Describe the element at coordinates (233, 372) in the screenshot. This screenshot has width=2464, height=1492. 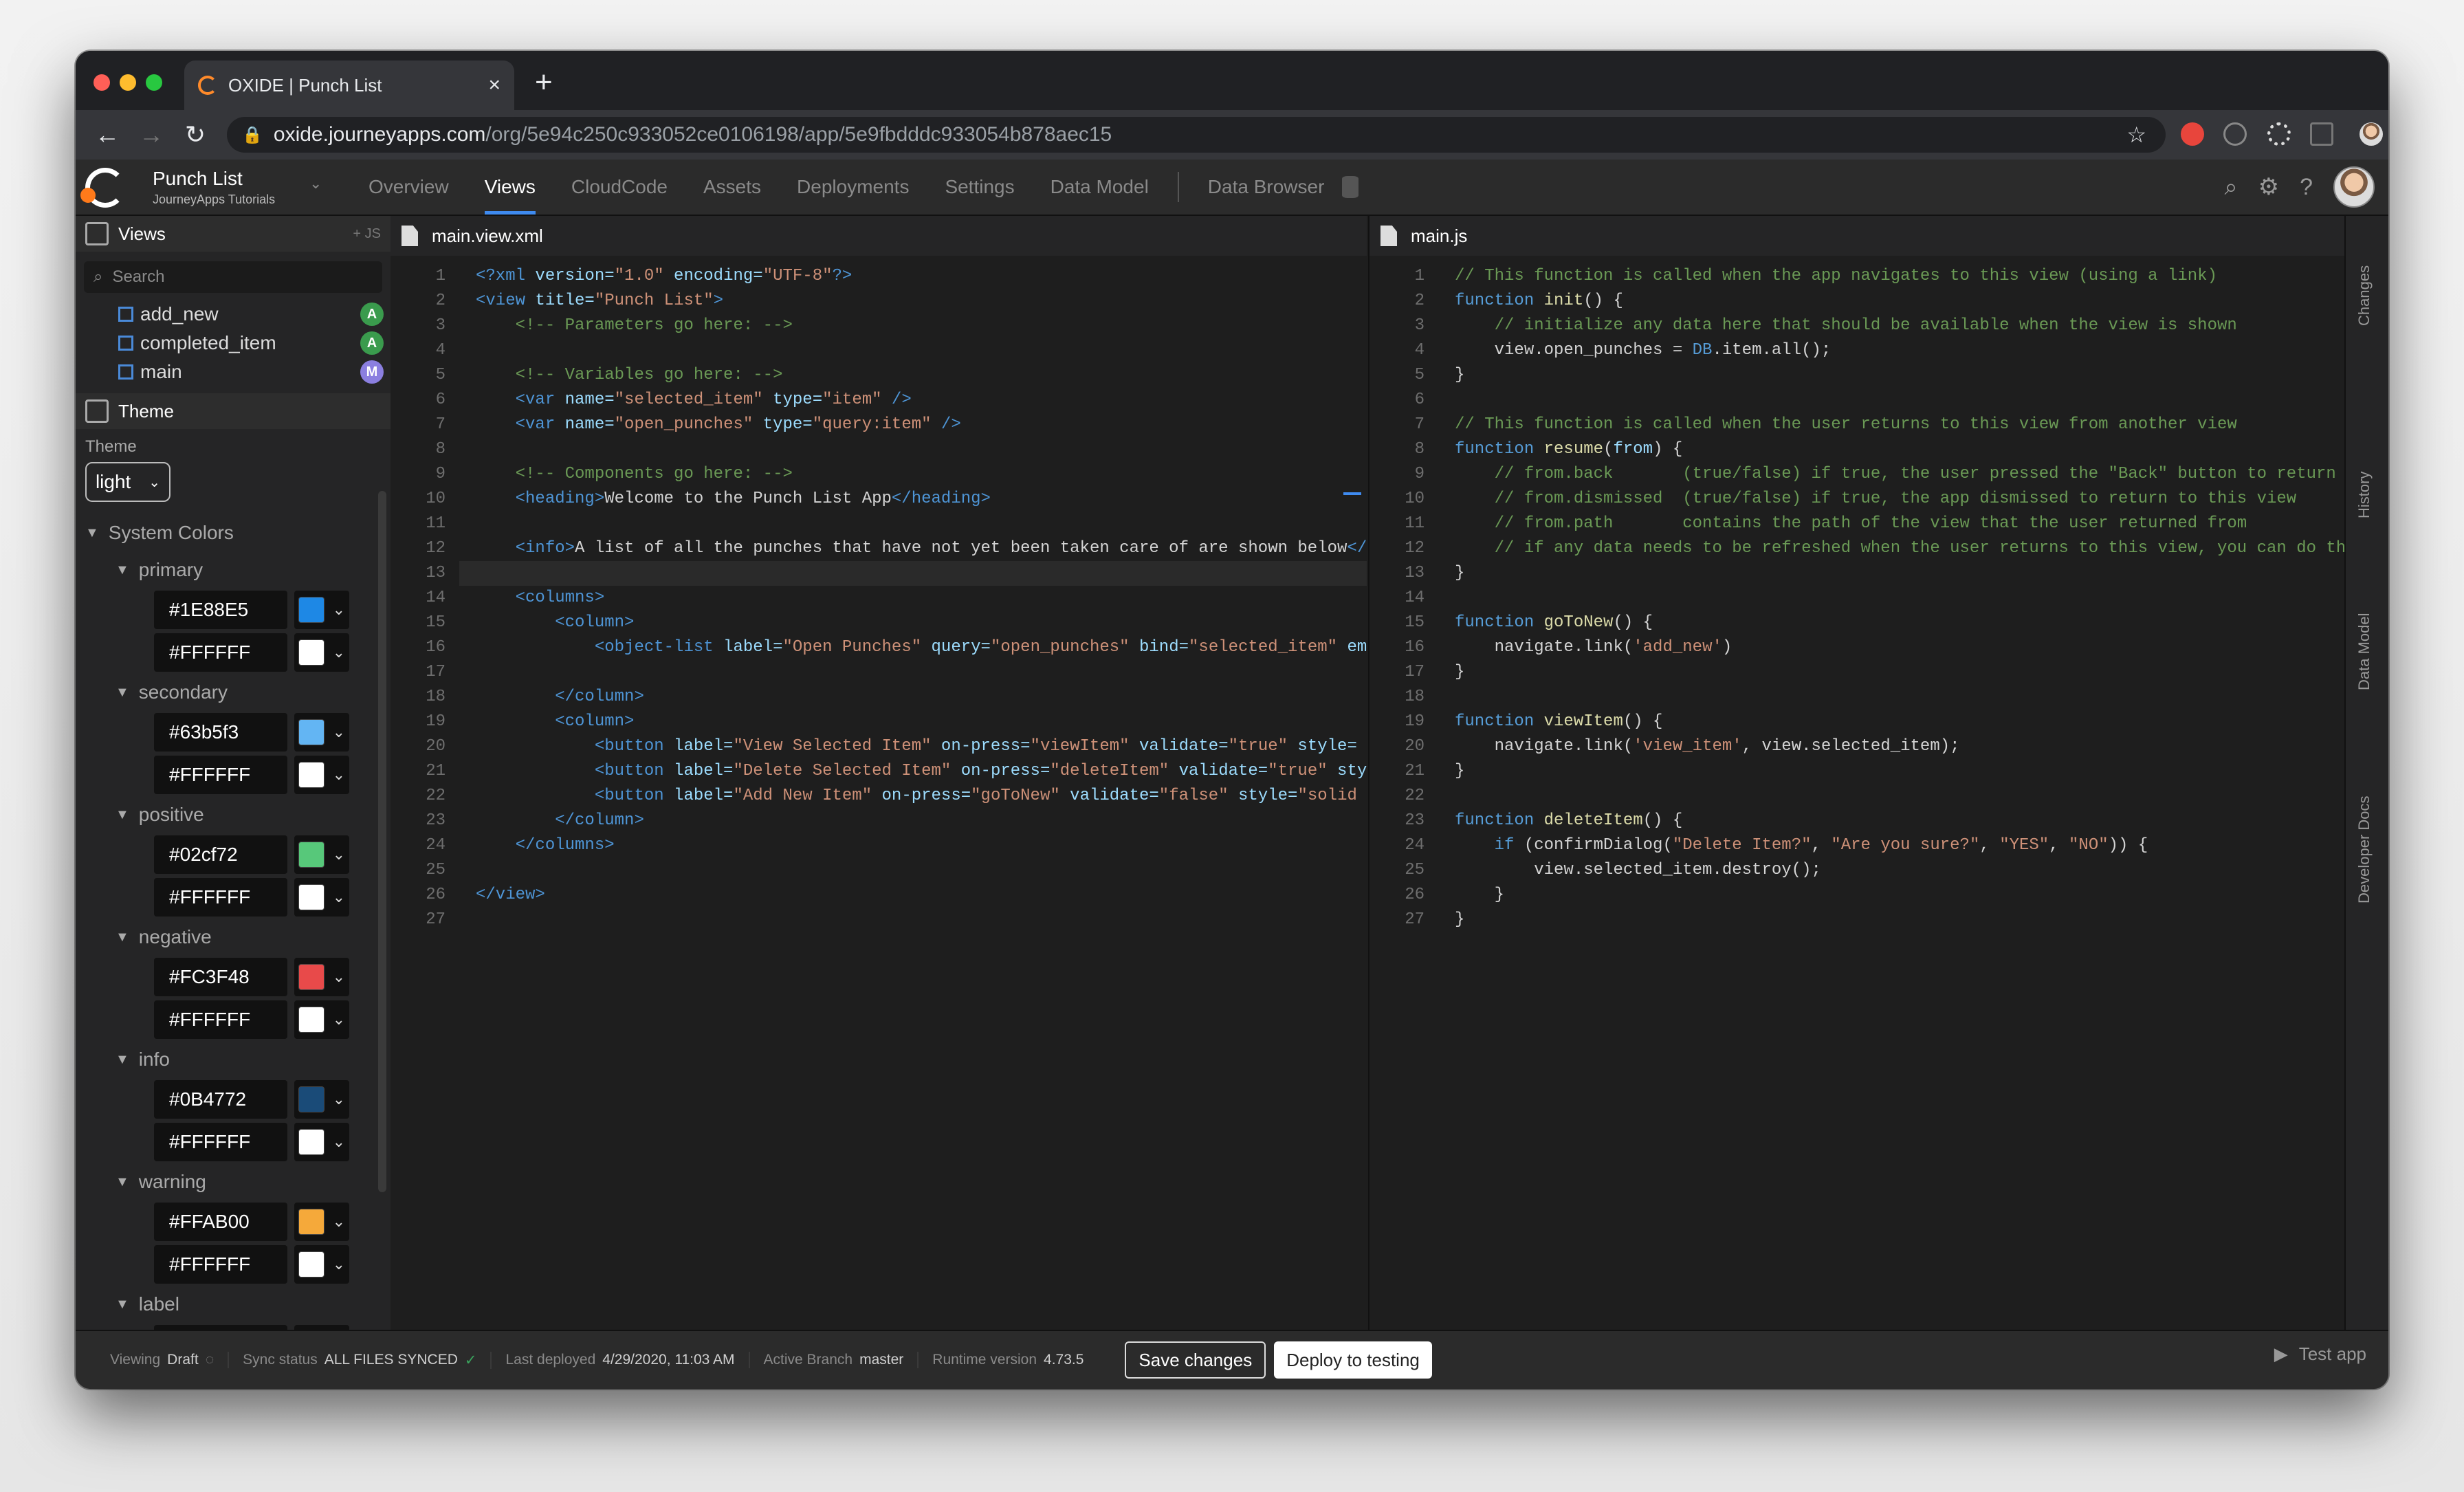
I see `view-item-main: main M` at that location.